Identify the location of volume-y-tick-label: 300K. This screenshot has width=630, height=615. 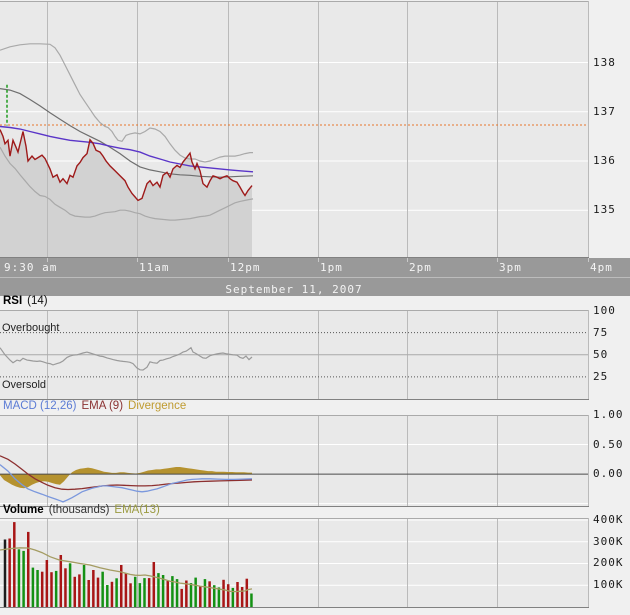
(608, 541).